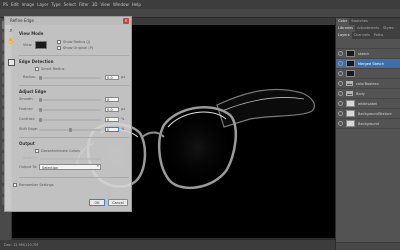  Describe the element at coordinates (70, 159) in the screenshot. I see `amount-slider` at that location.